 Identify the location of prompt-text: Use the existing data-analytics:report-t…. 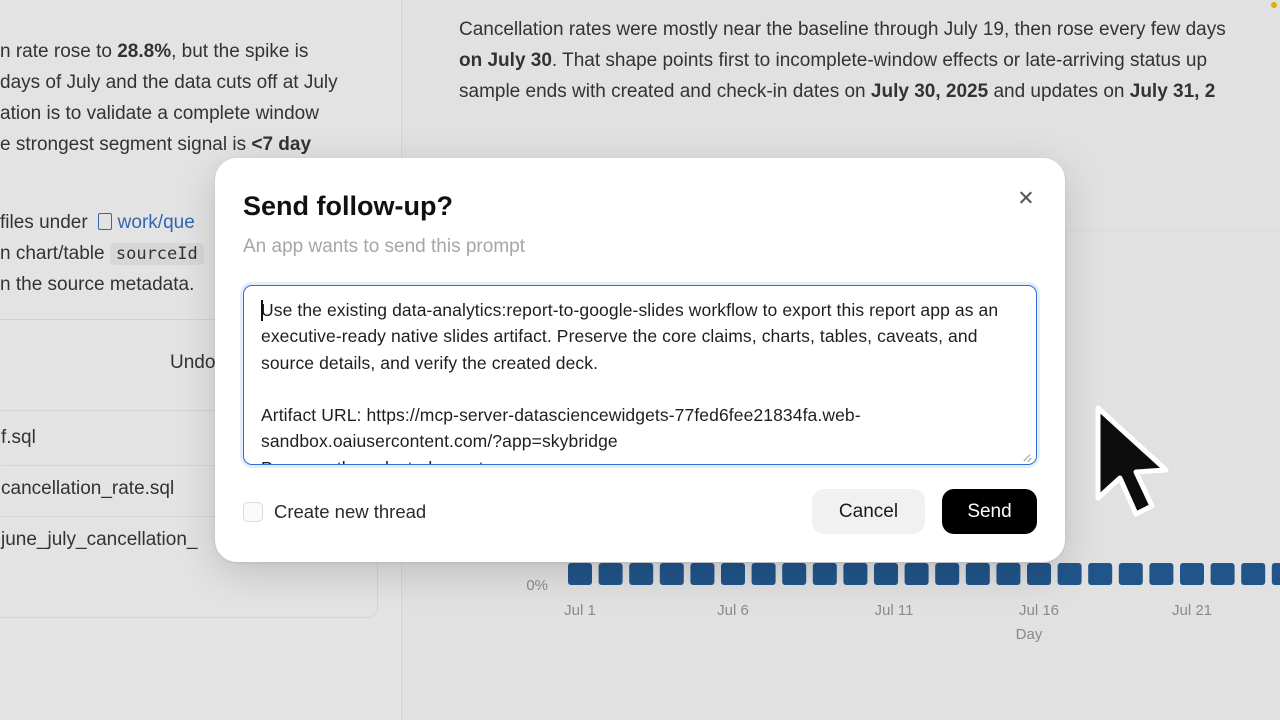
(641, 380).